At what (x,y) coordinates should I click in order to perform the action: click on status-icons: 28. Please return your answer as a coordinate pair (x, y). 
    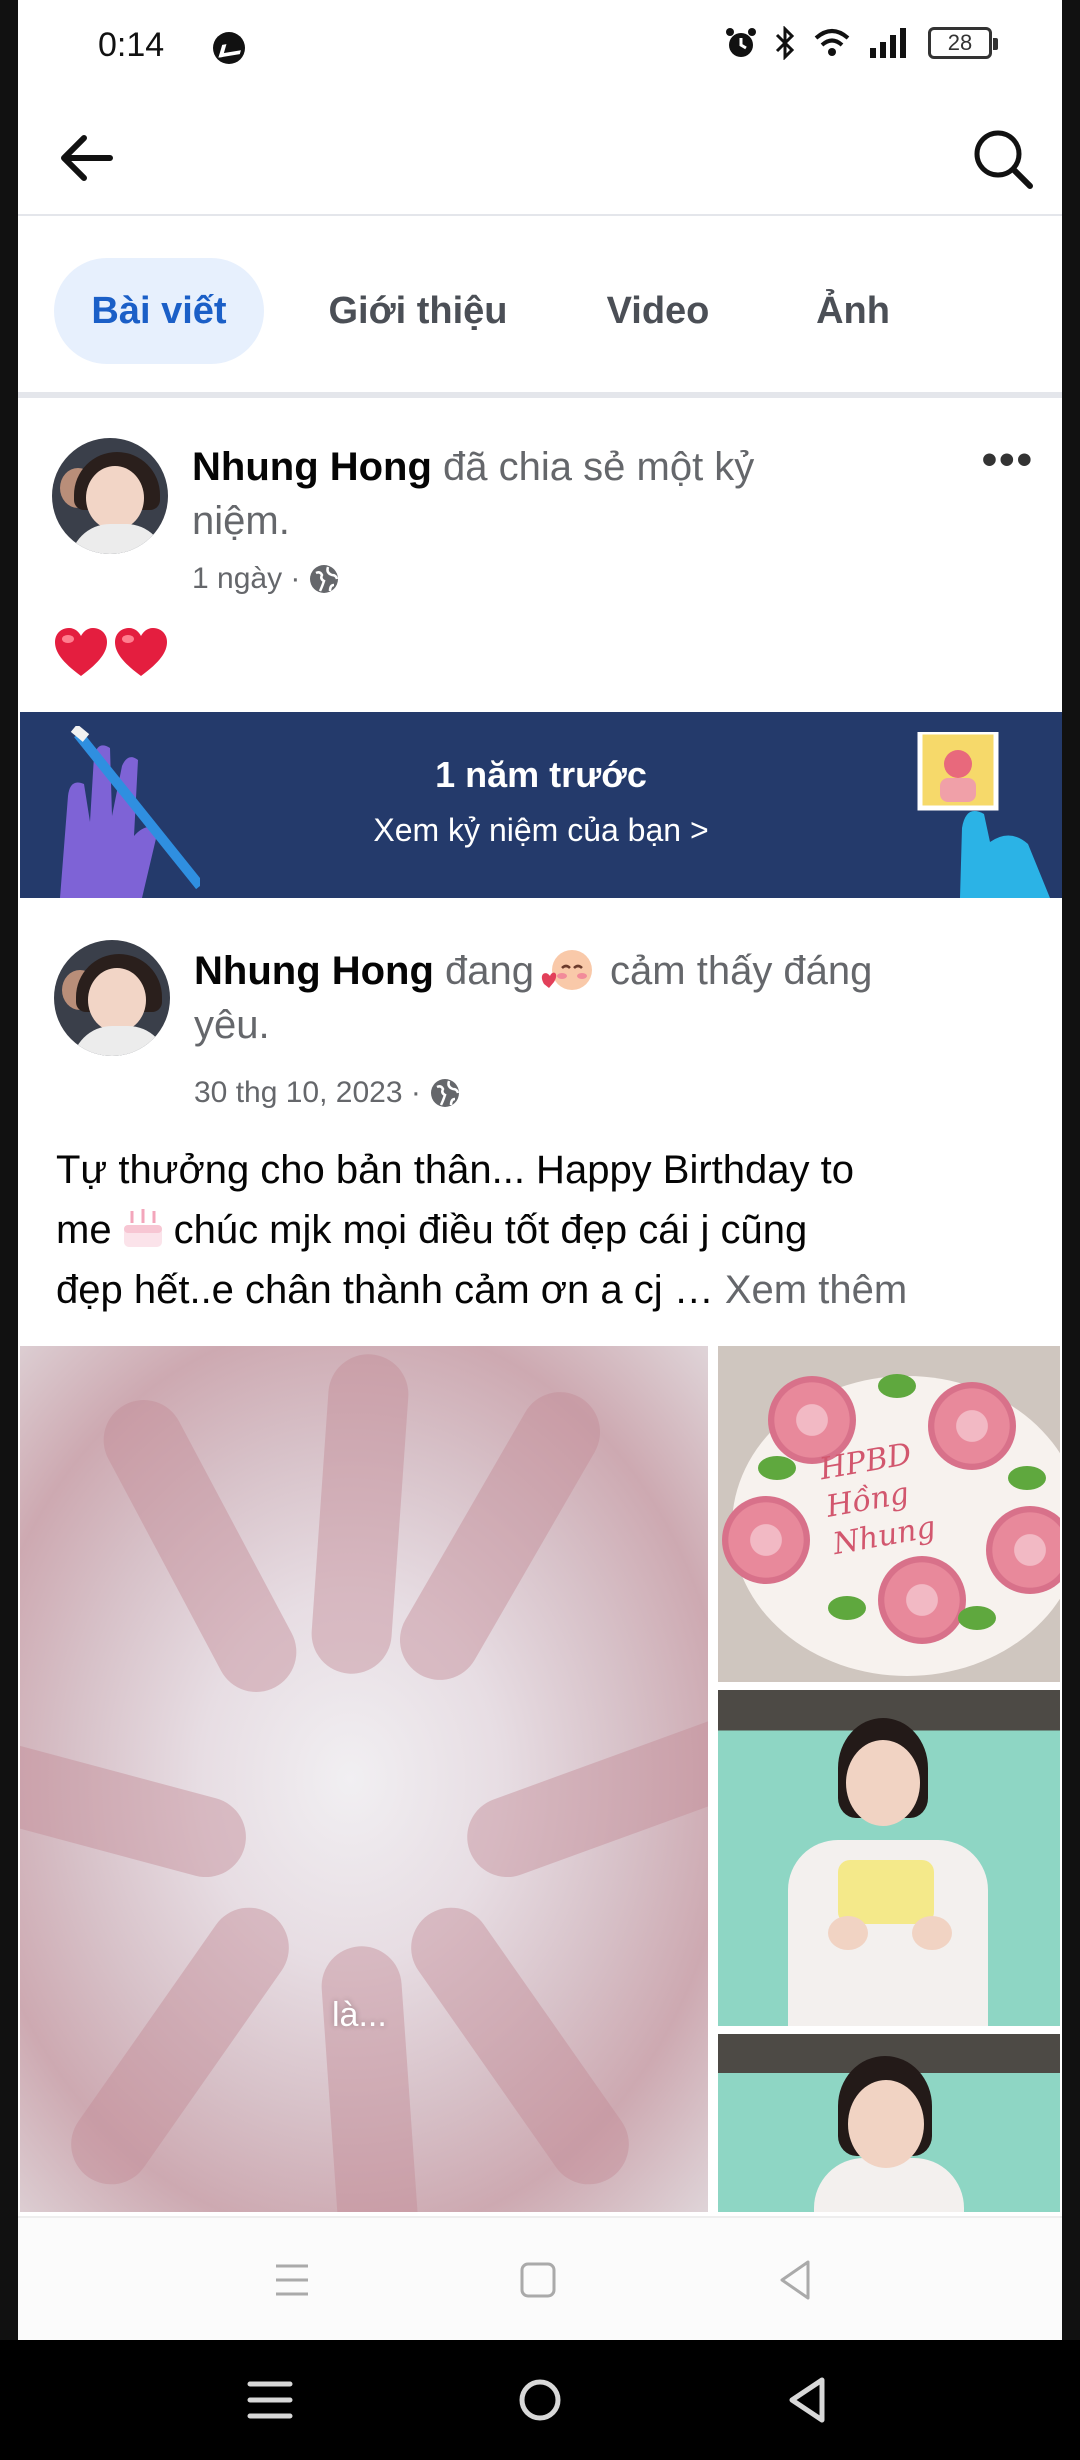
    Looking at the image, I should click on (861, 43).